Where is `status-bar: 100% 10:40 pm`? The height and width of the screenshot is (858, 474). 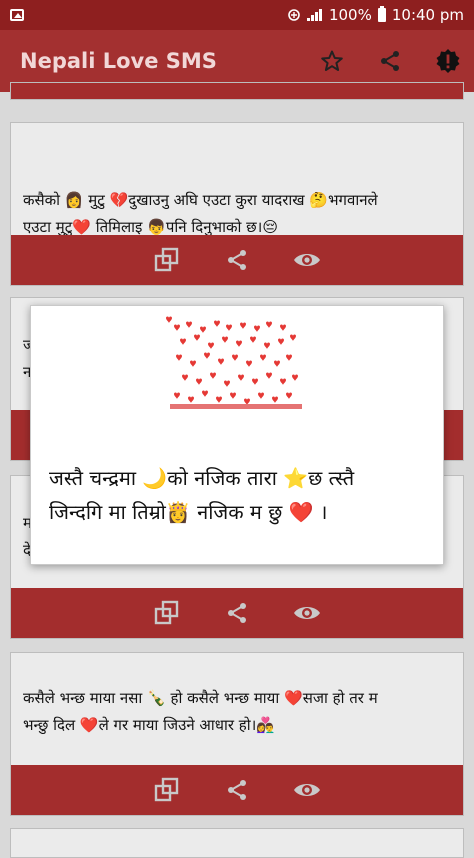
status-bar: 100% 10:40 pm is located at coordinates (237, 15).